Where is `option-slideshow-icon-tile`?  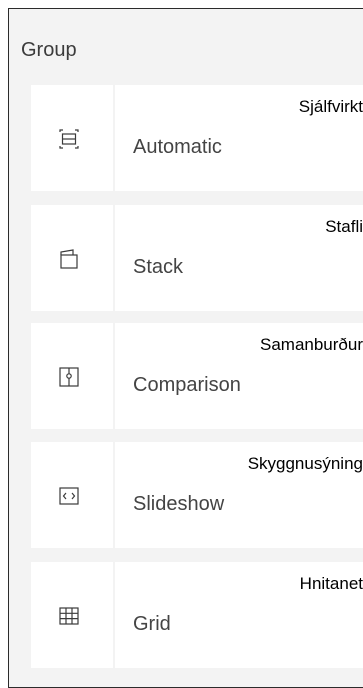 option-slideshow-icon-tile is located at coordinates (72, 495).